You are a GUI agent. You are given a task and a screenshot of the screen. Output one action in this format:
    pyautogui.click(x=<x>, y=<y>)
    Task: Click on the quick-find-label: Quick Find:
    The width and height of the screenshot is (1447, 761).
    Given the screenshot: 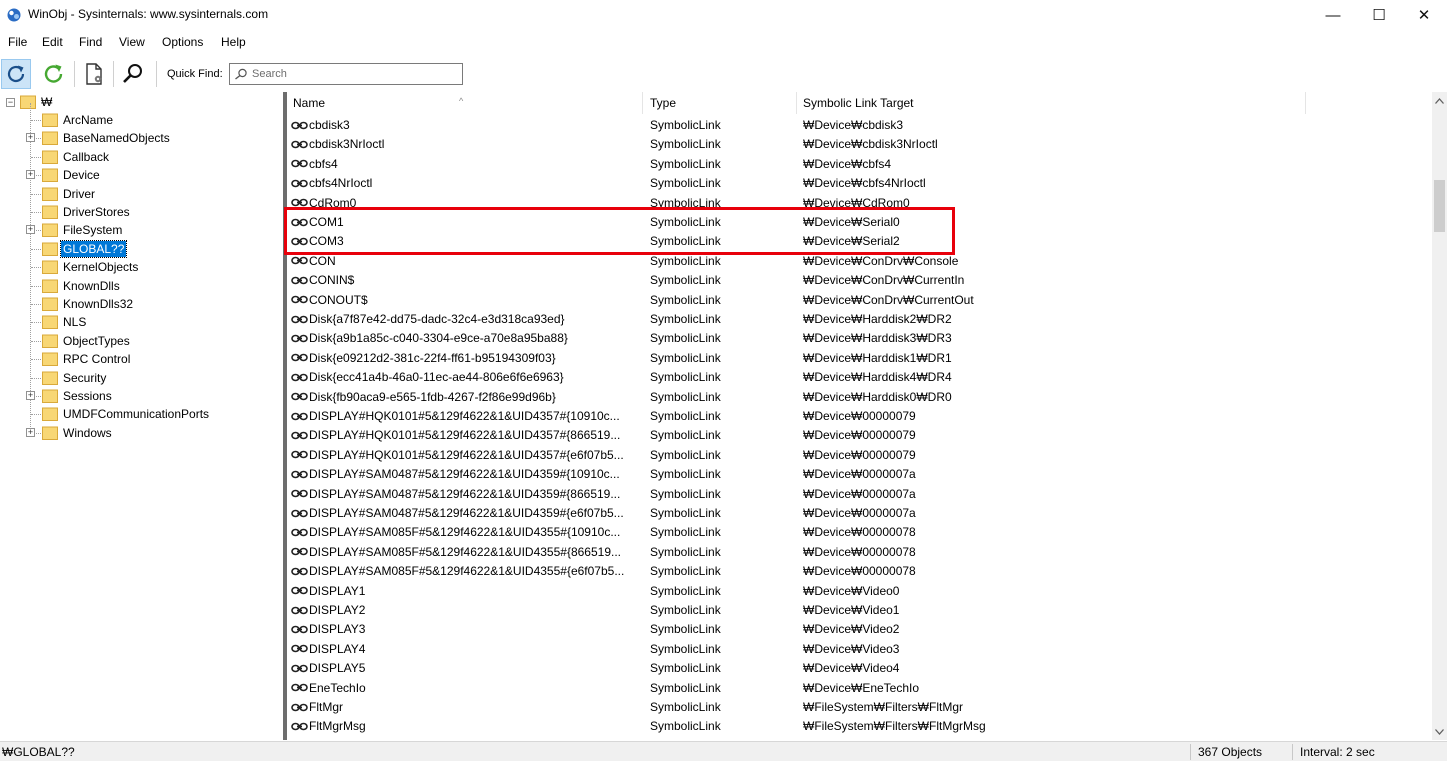 What is the action you would take?
    pyautogui.click(x=195, y=74)
    